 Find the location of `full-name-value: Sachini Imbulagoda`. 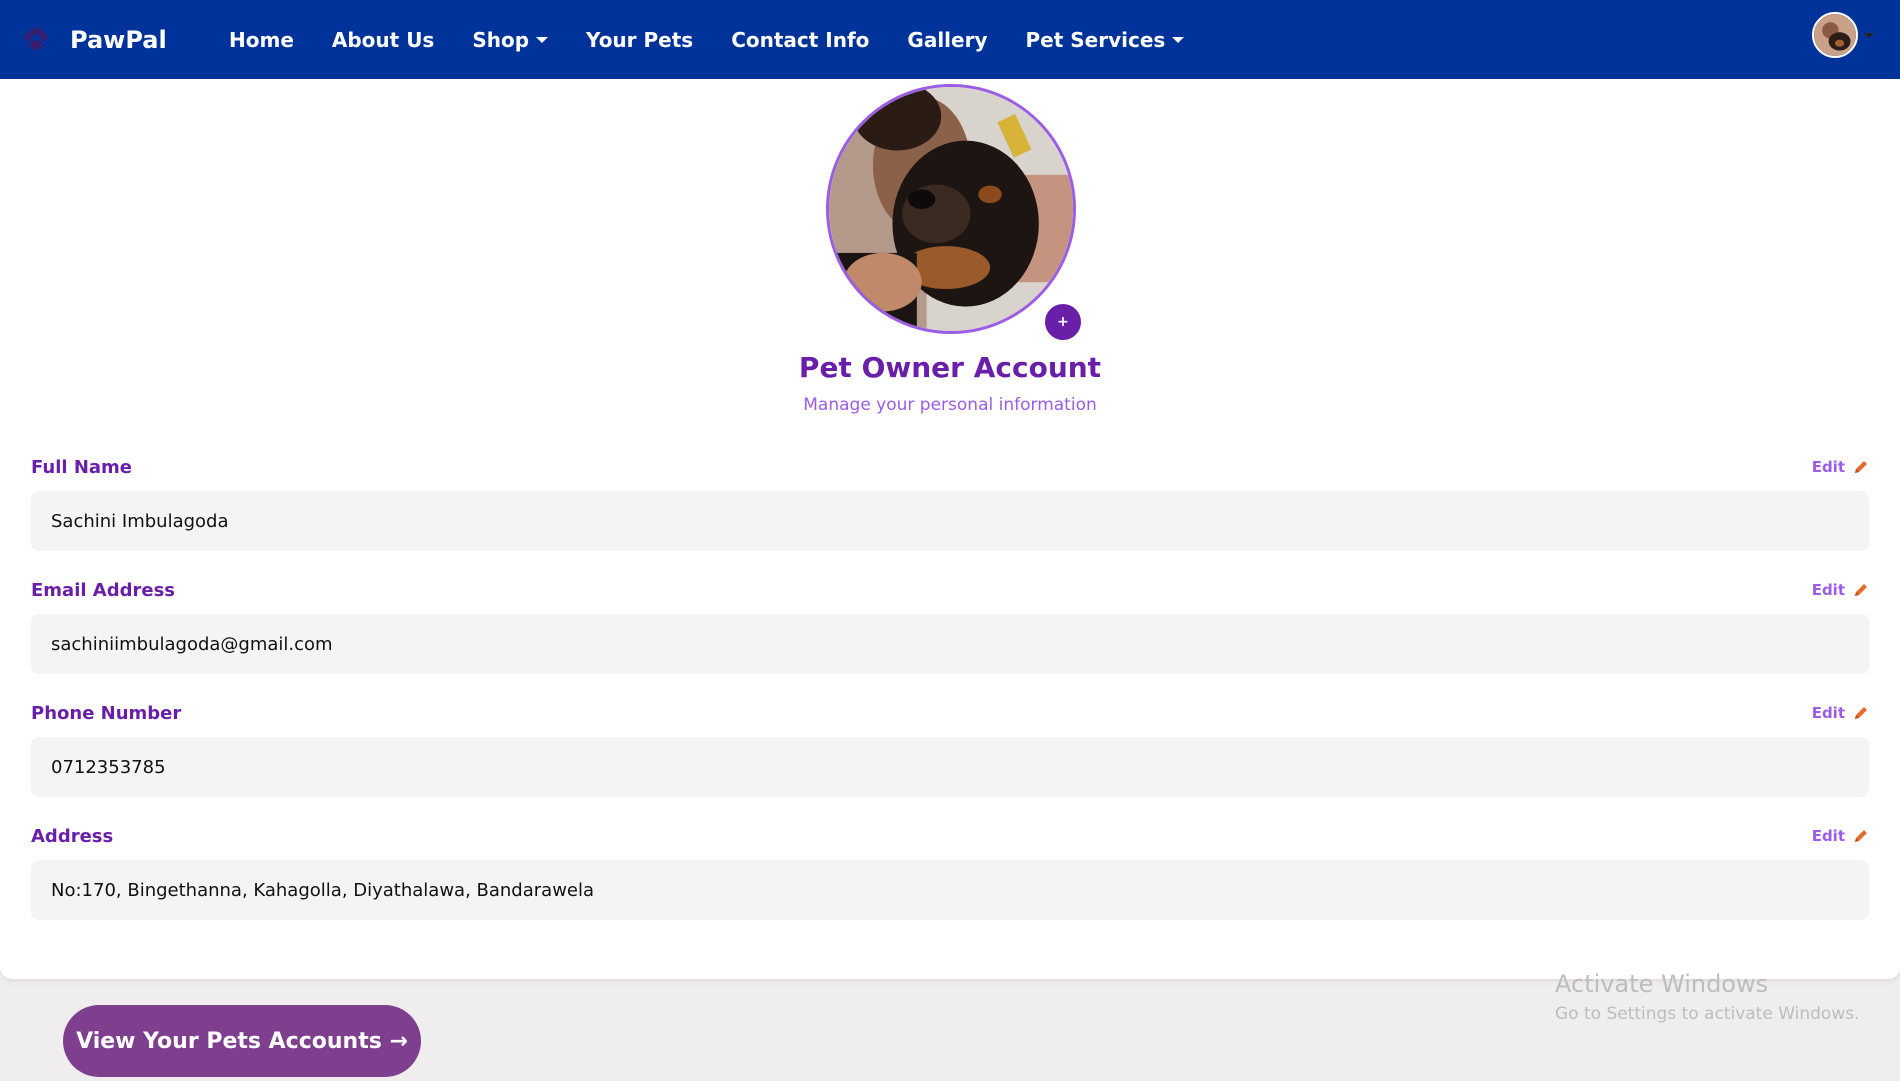

full-name-value: Sachini Imbulagoda is located at coordinates (950, 521).